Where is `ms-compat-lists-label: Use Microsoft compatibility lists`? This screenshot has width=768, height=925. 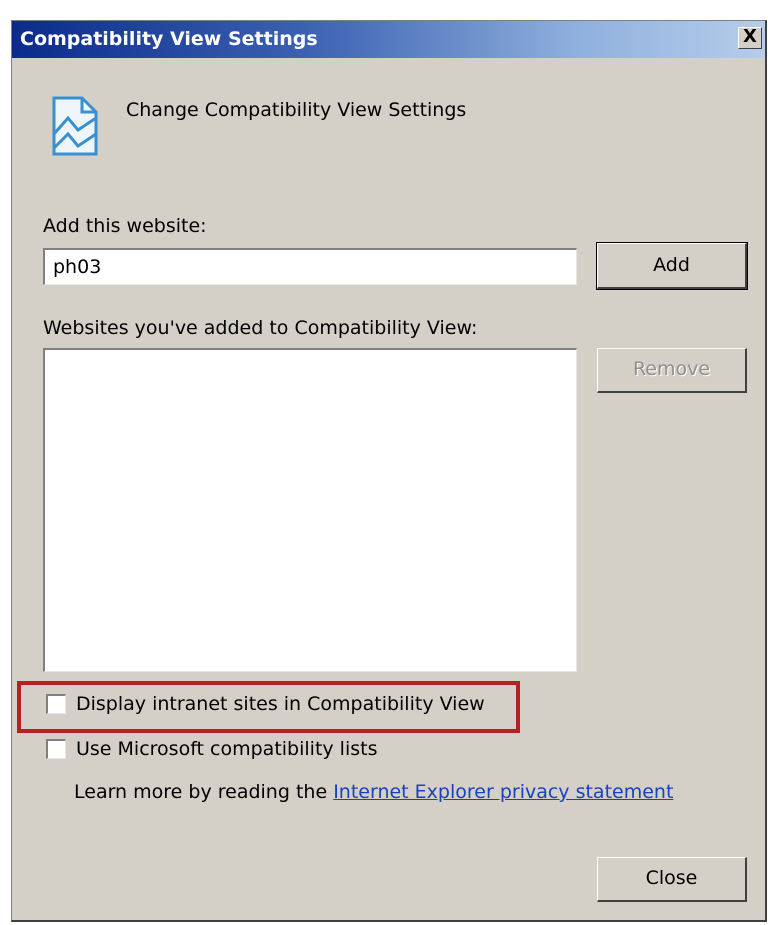 ms-compat-lists-label: Use Microsoft compatibility lists is located at coordinates (227, 749).